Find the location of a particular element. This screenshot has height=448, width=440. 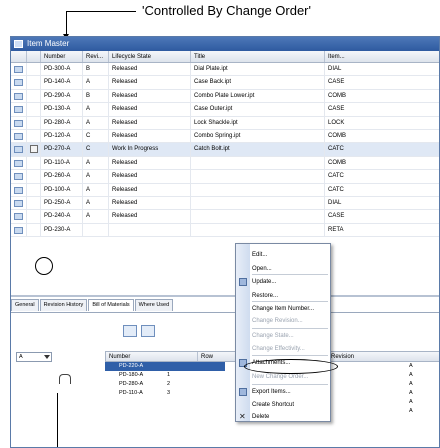

level-select: A is located at coordinates (34, 357).